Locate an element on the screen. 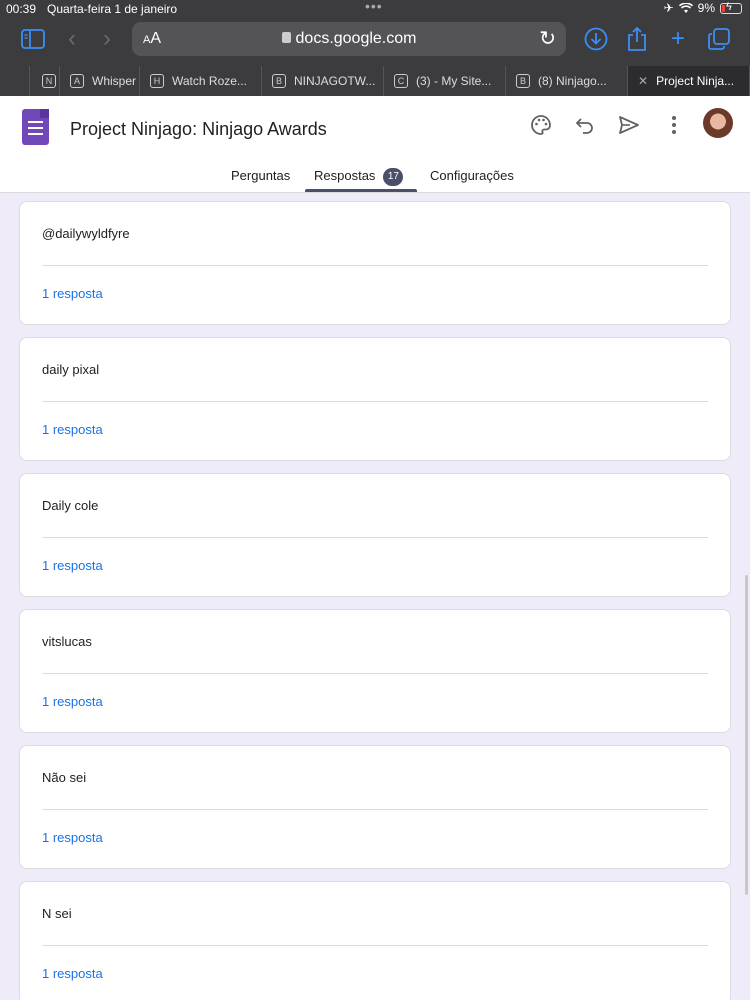 The image size is (750, 1000). multitasking-dots-icon: ••• is located at coordinates (374, 7).